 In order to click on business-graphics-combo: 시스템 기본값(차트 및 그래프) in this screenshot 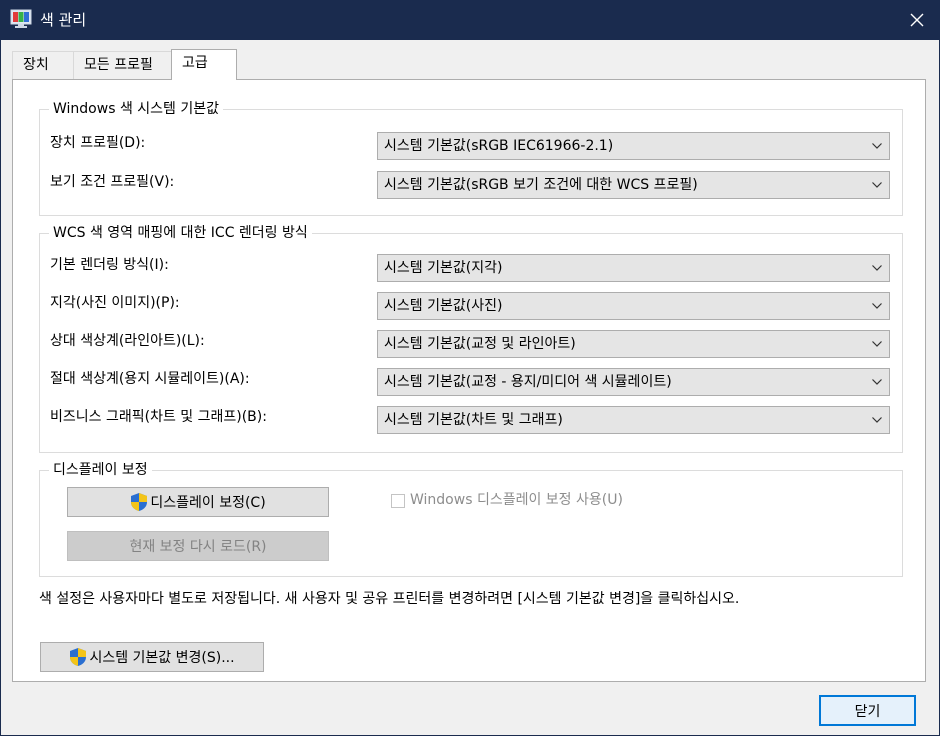, I will do `click(633, 420)`.